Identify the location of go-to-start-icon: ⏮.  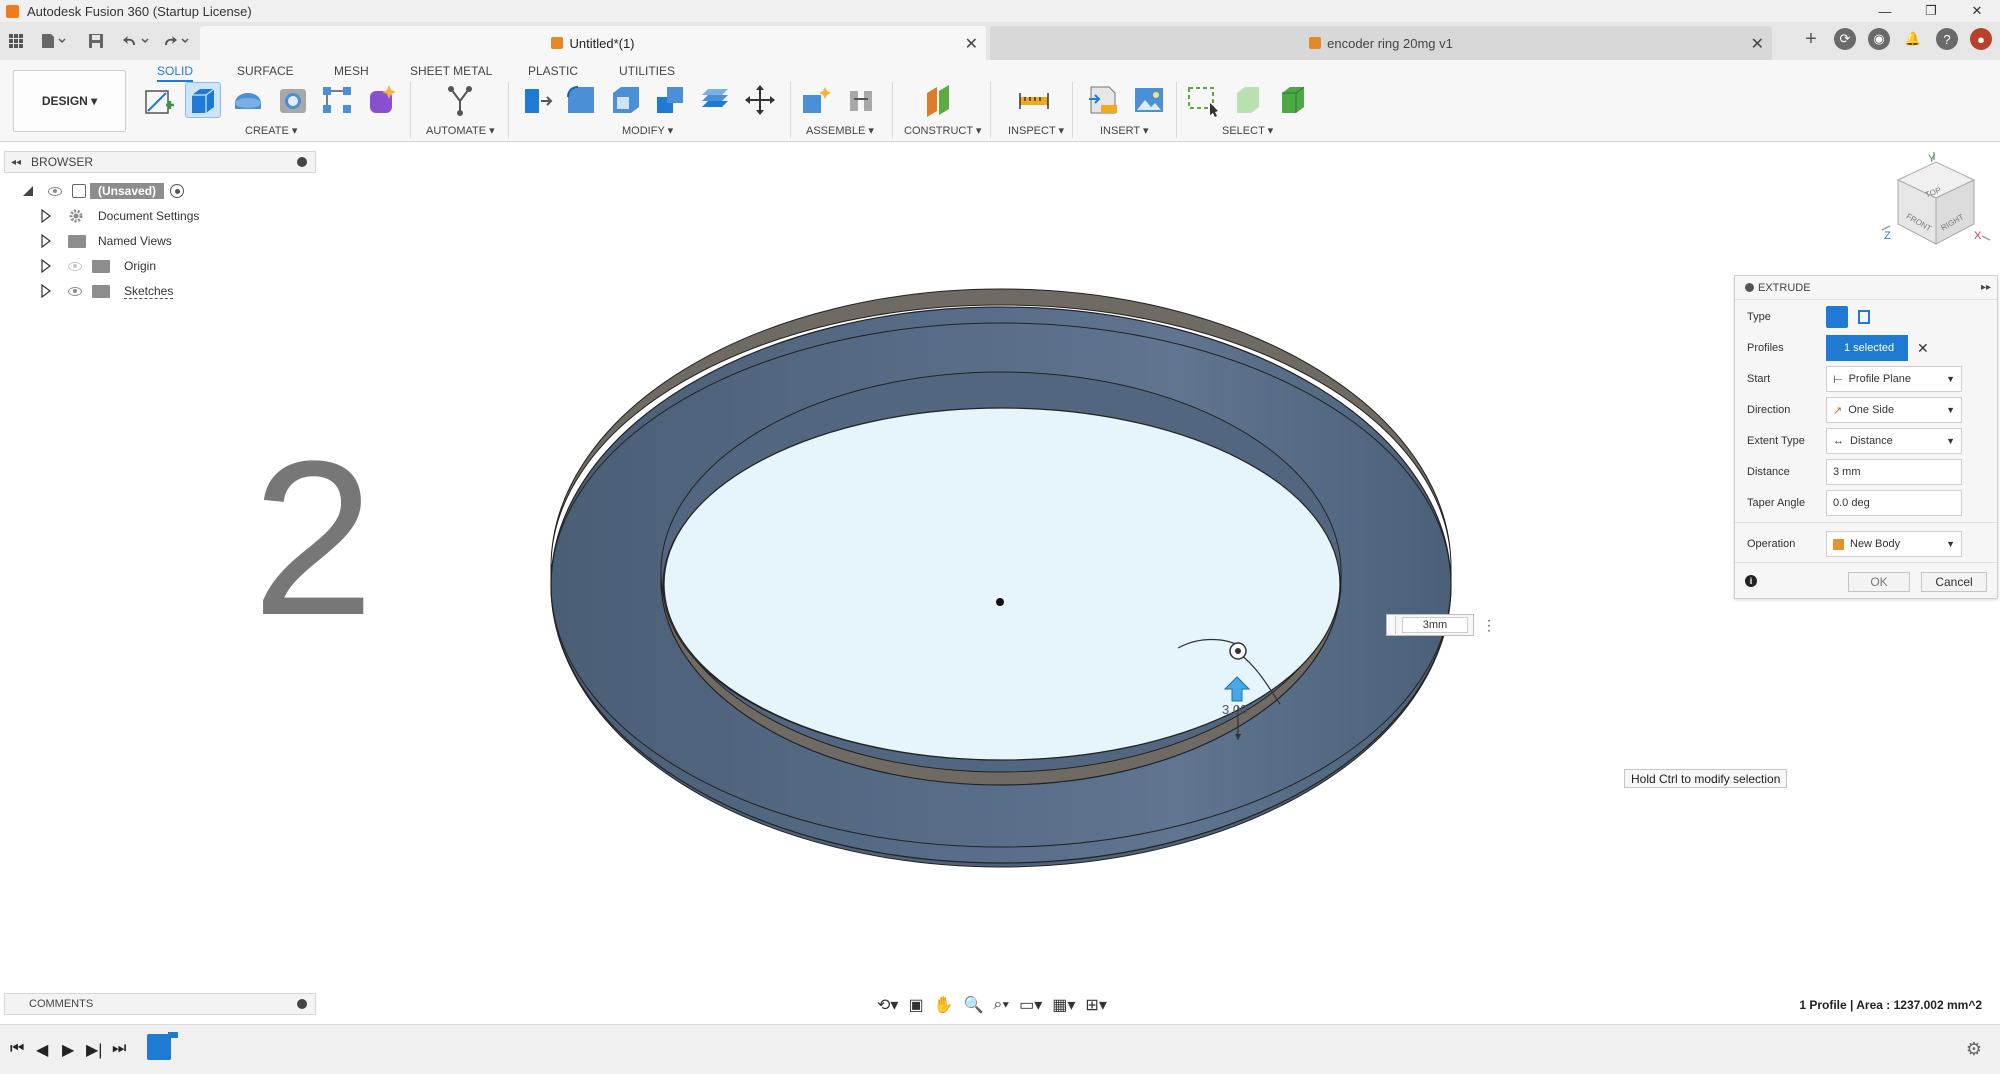
(17, 1049).